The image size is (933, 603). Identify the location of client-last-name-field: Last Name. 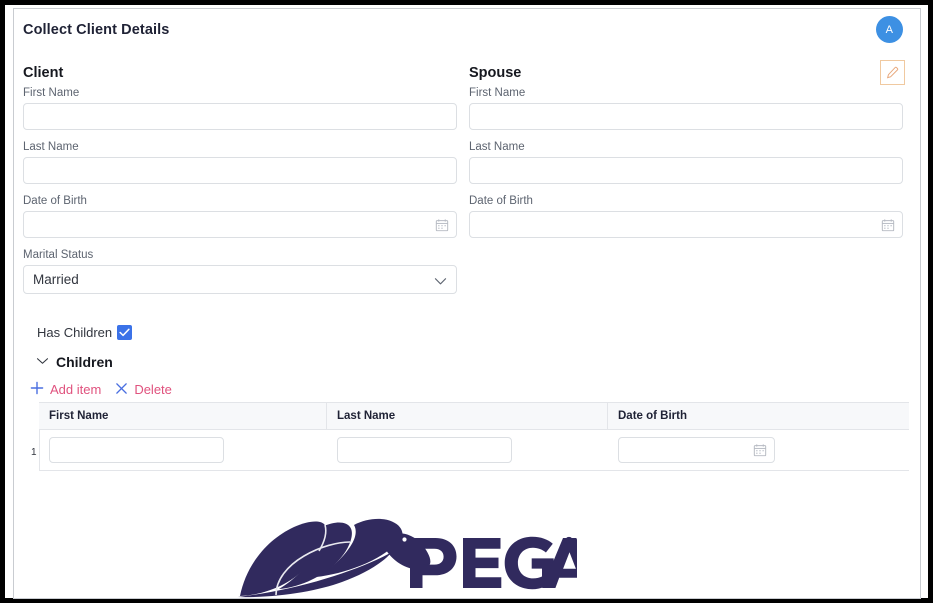
(243, 161).